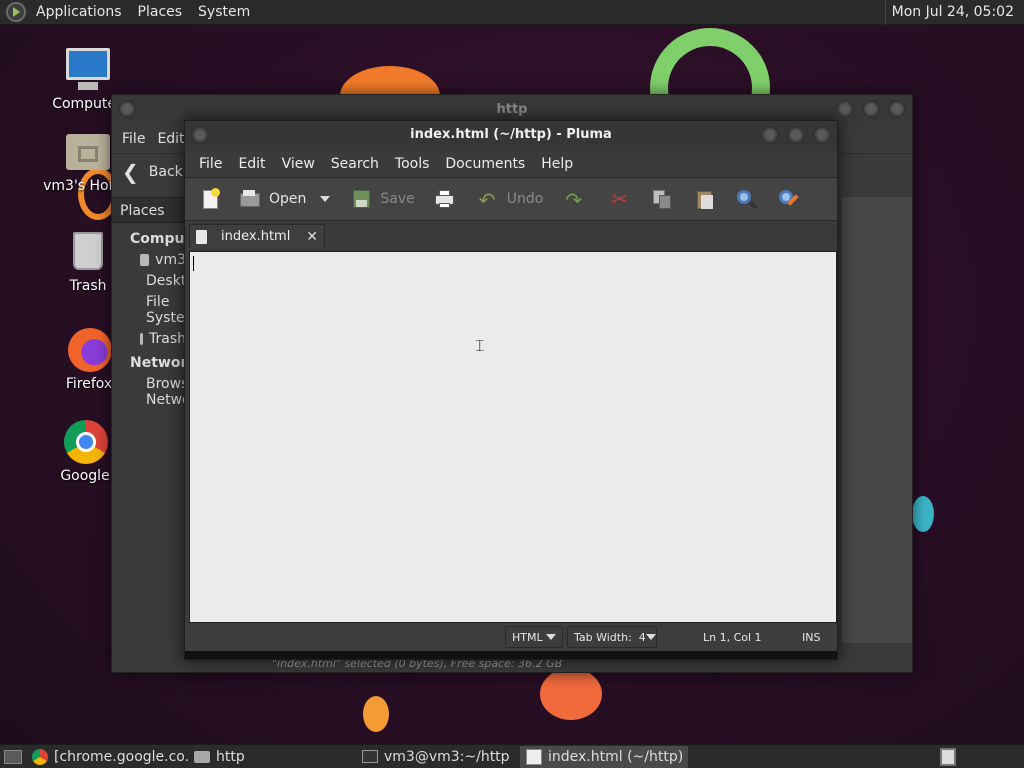 This screenshot has height=768, width=1024. I want to click on desktop-icon-label: Firefox, so click(89, 384).